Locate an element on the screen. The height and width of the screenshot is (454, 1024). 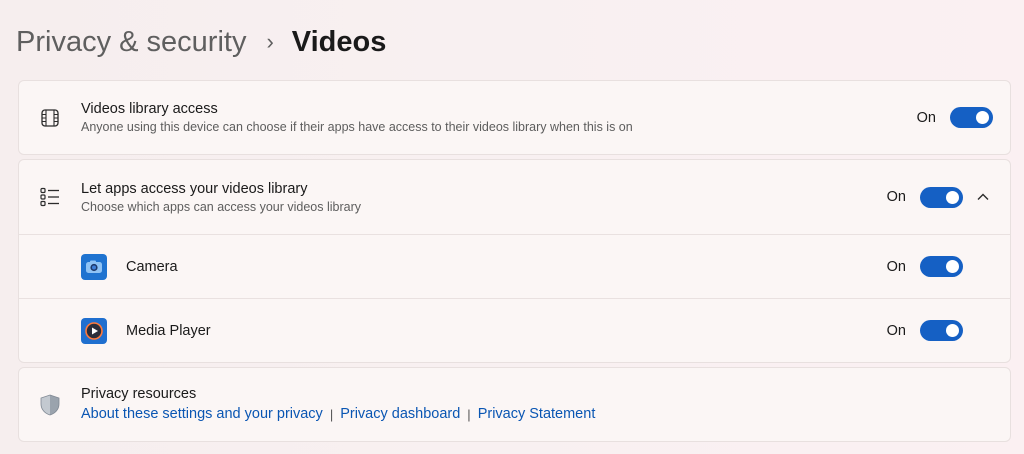
camera-toggle-group: On is located at coordinates (925, 266).